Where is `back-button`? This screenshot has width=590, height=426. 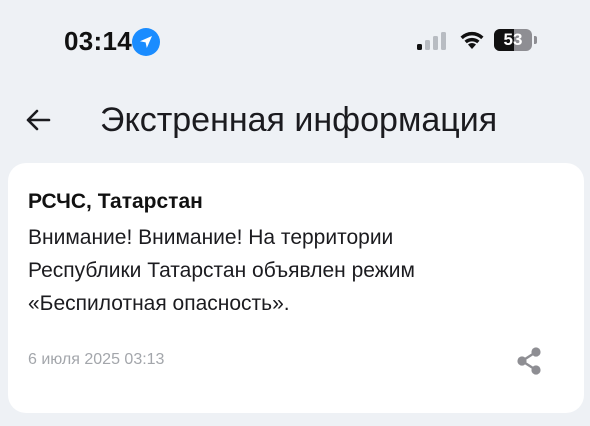 back-button is located at coordinates (38, 120).